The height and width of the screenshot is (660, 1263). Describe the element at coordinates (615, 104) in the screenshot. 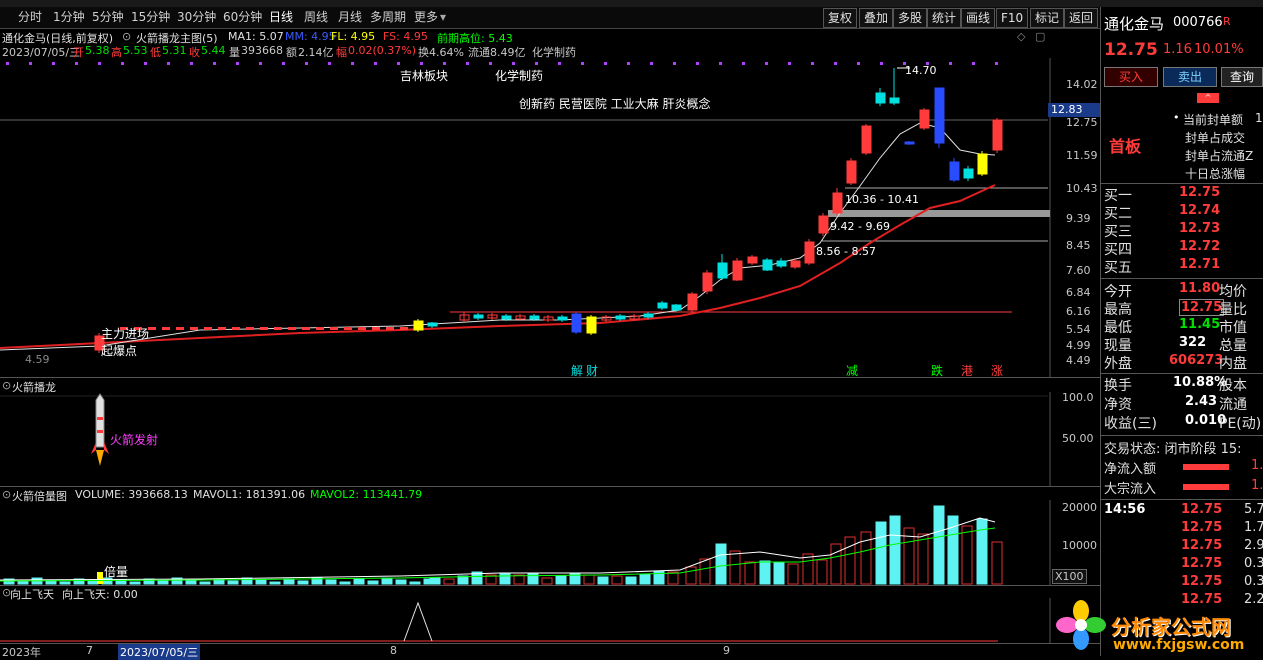

I see `concepts-label: 创新药 民营医院 工业大麻 肝炎概念` at that location.